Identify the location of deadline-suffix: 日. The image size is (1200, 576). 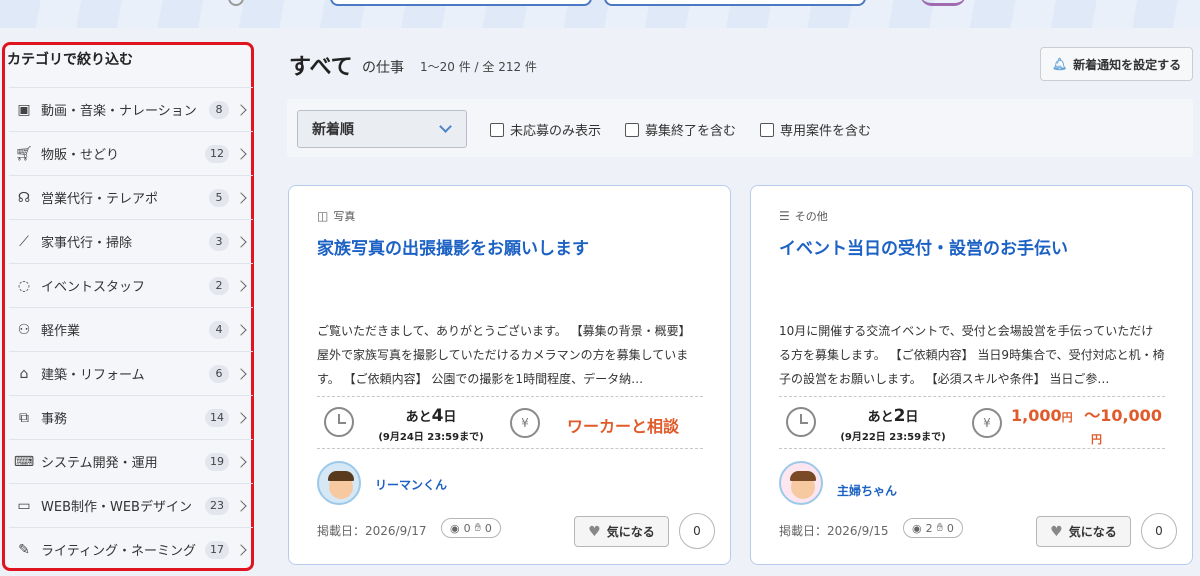
(450, 417).